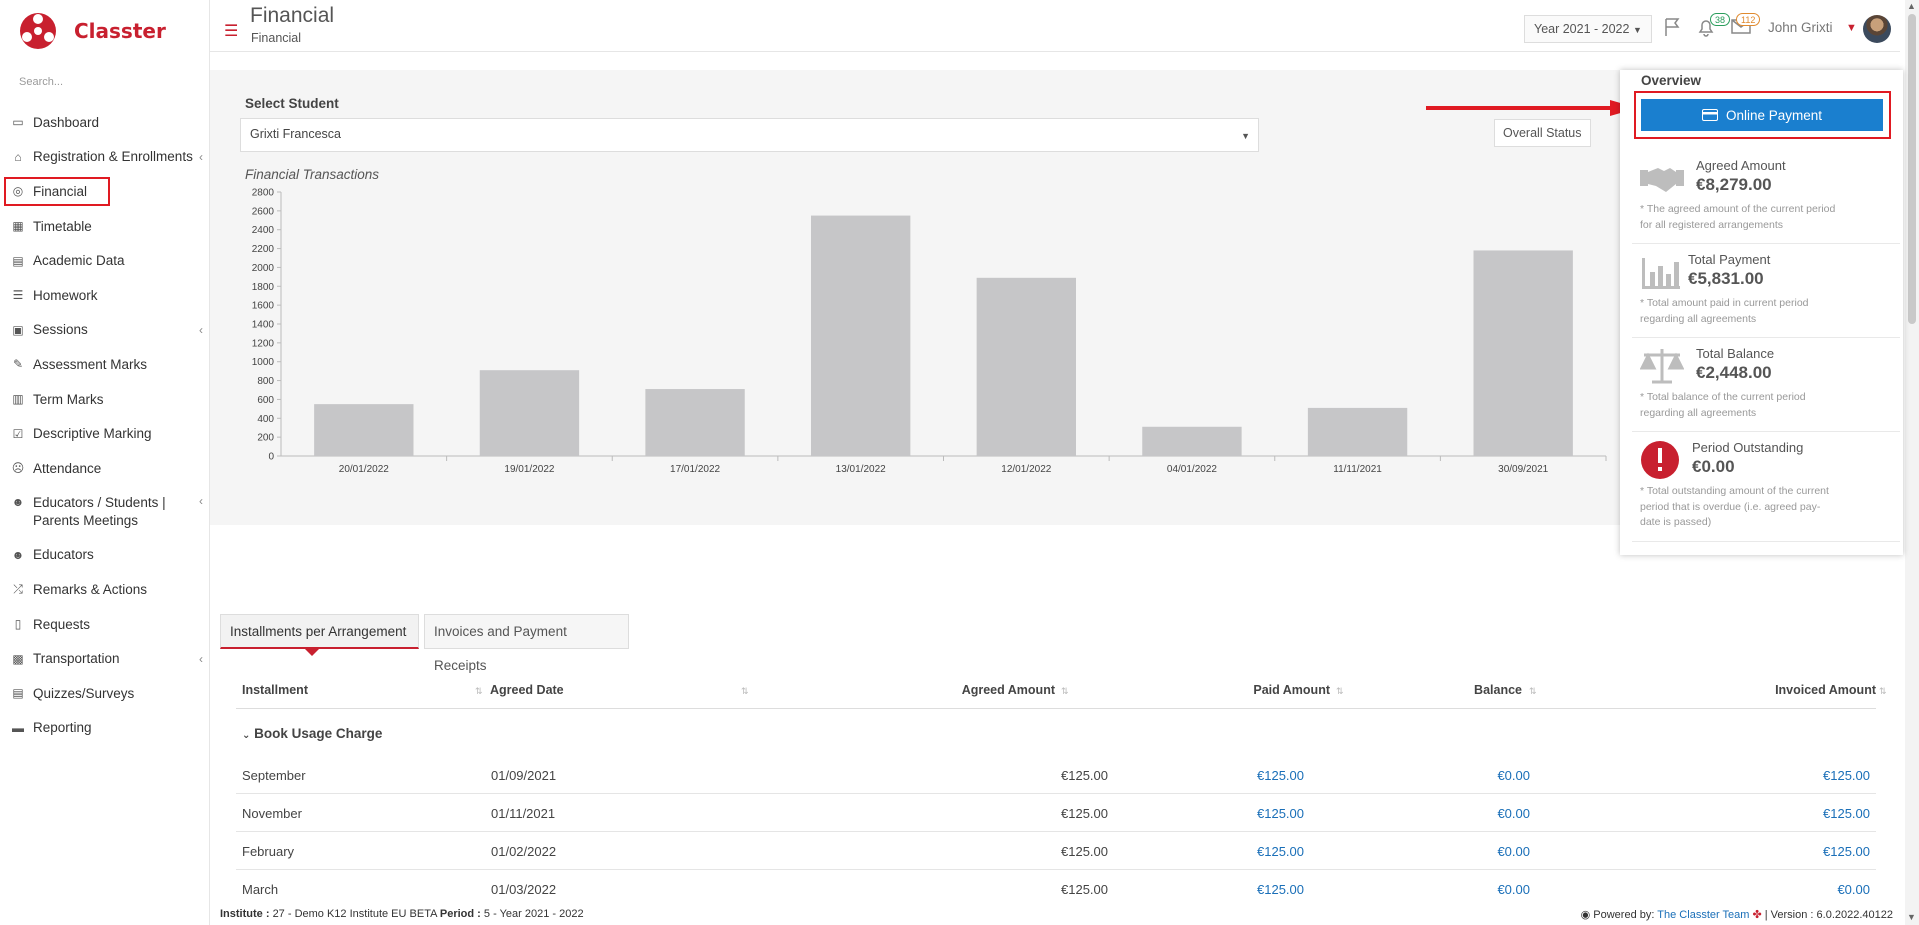 The height and width of the screenshot is (925, 1919). What do you see at coordinates (105, 122) in the screenshot?
I see `sidebar-item-dashboard: ▭ Dashboard` at bounding box center [105, 122].